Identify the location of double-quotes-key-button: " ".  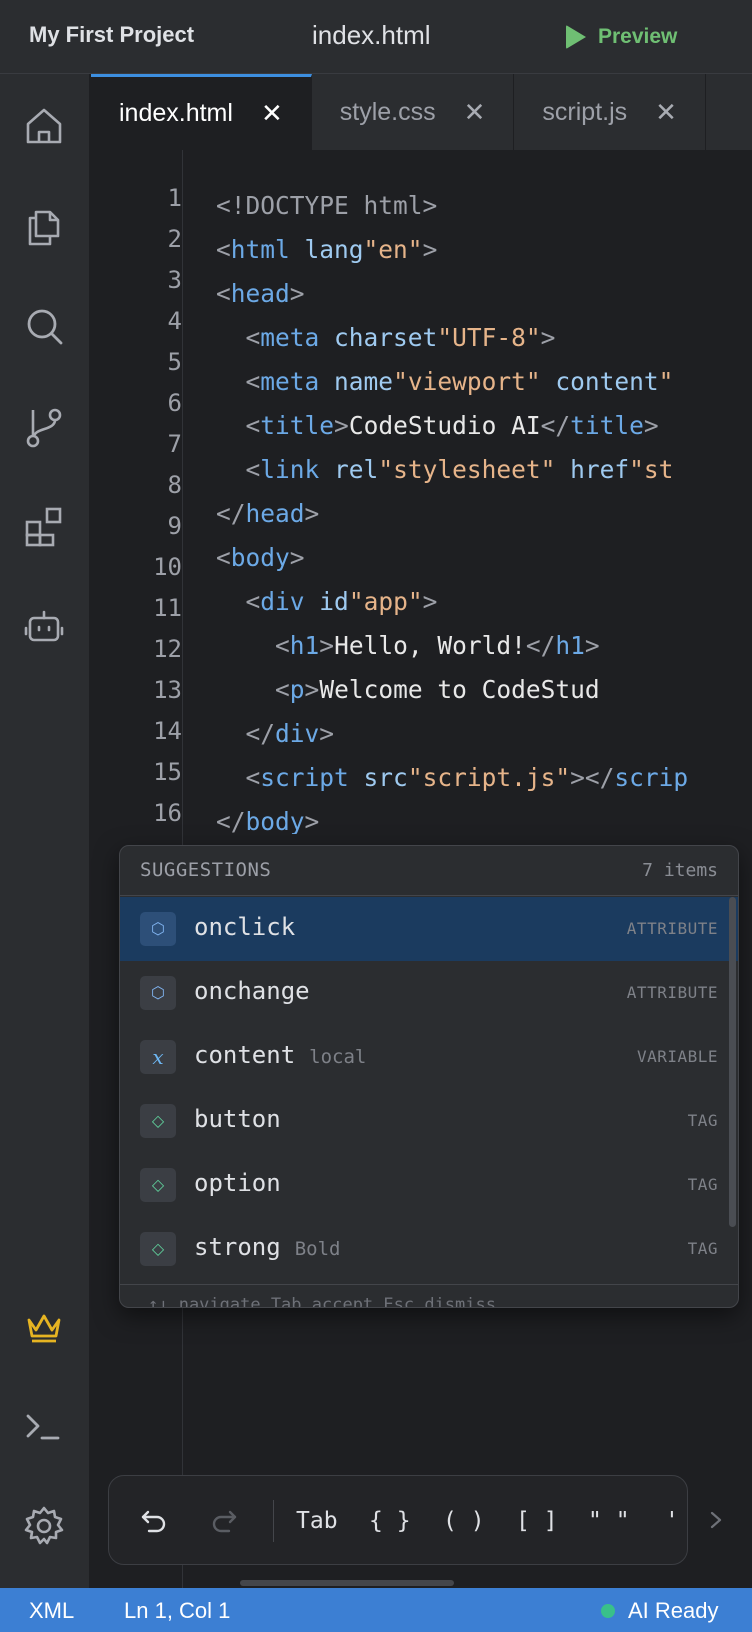
(609, 1521).